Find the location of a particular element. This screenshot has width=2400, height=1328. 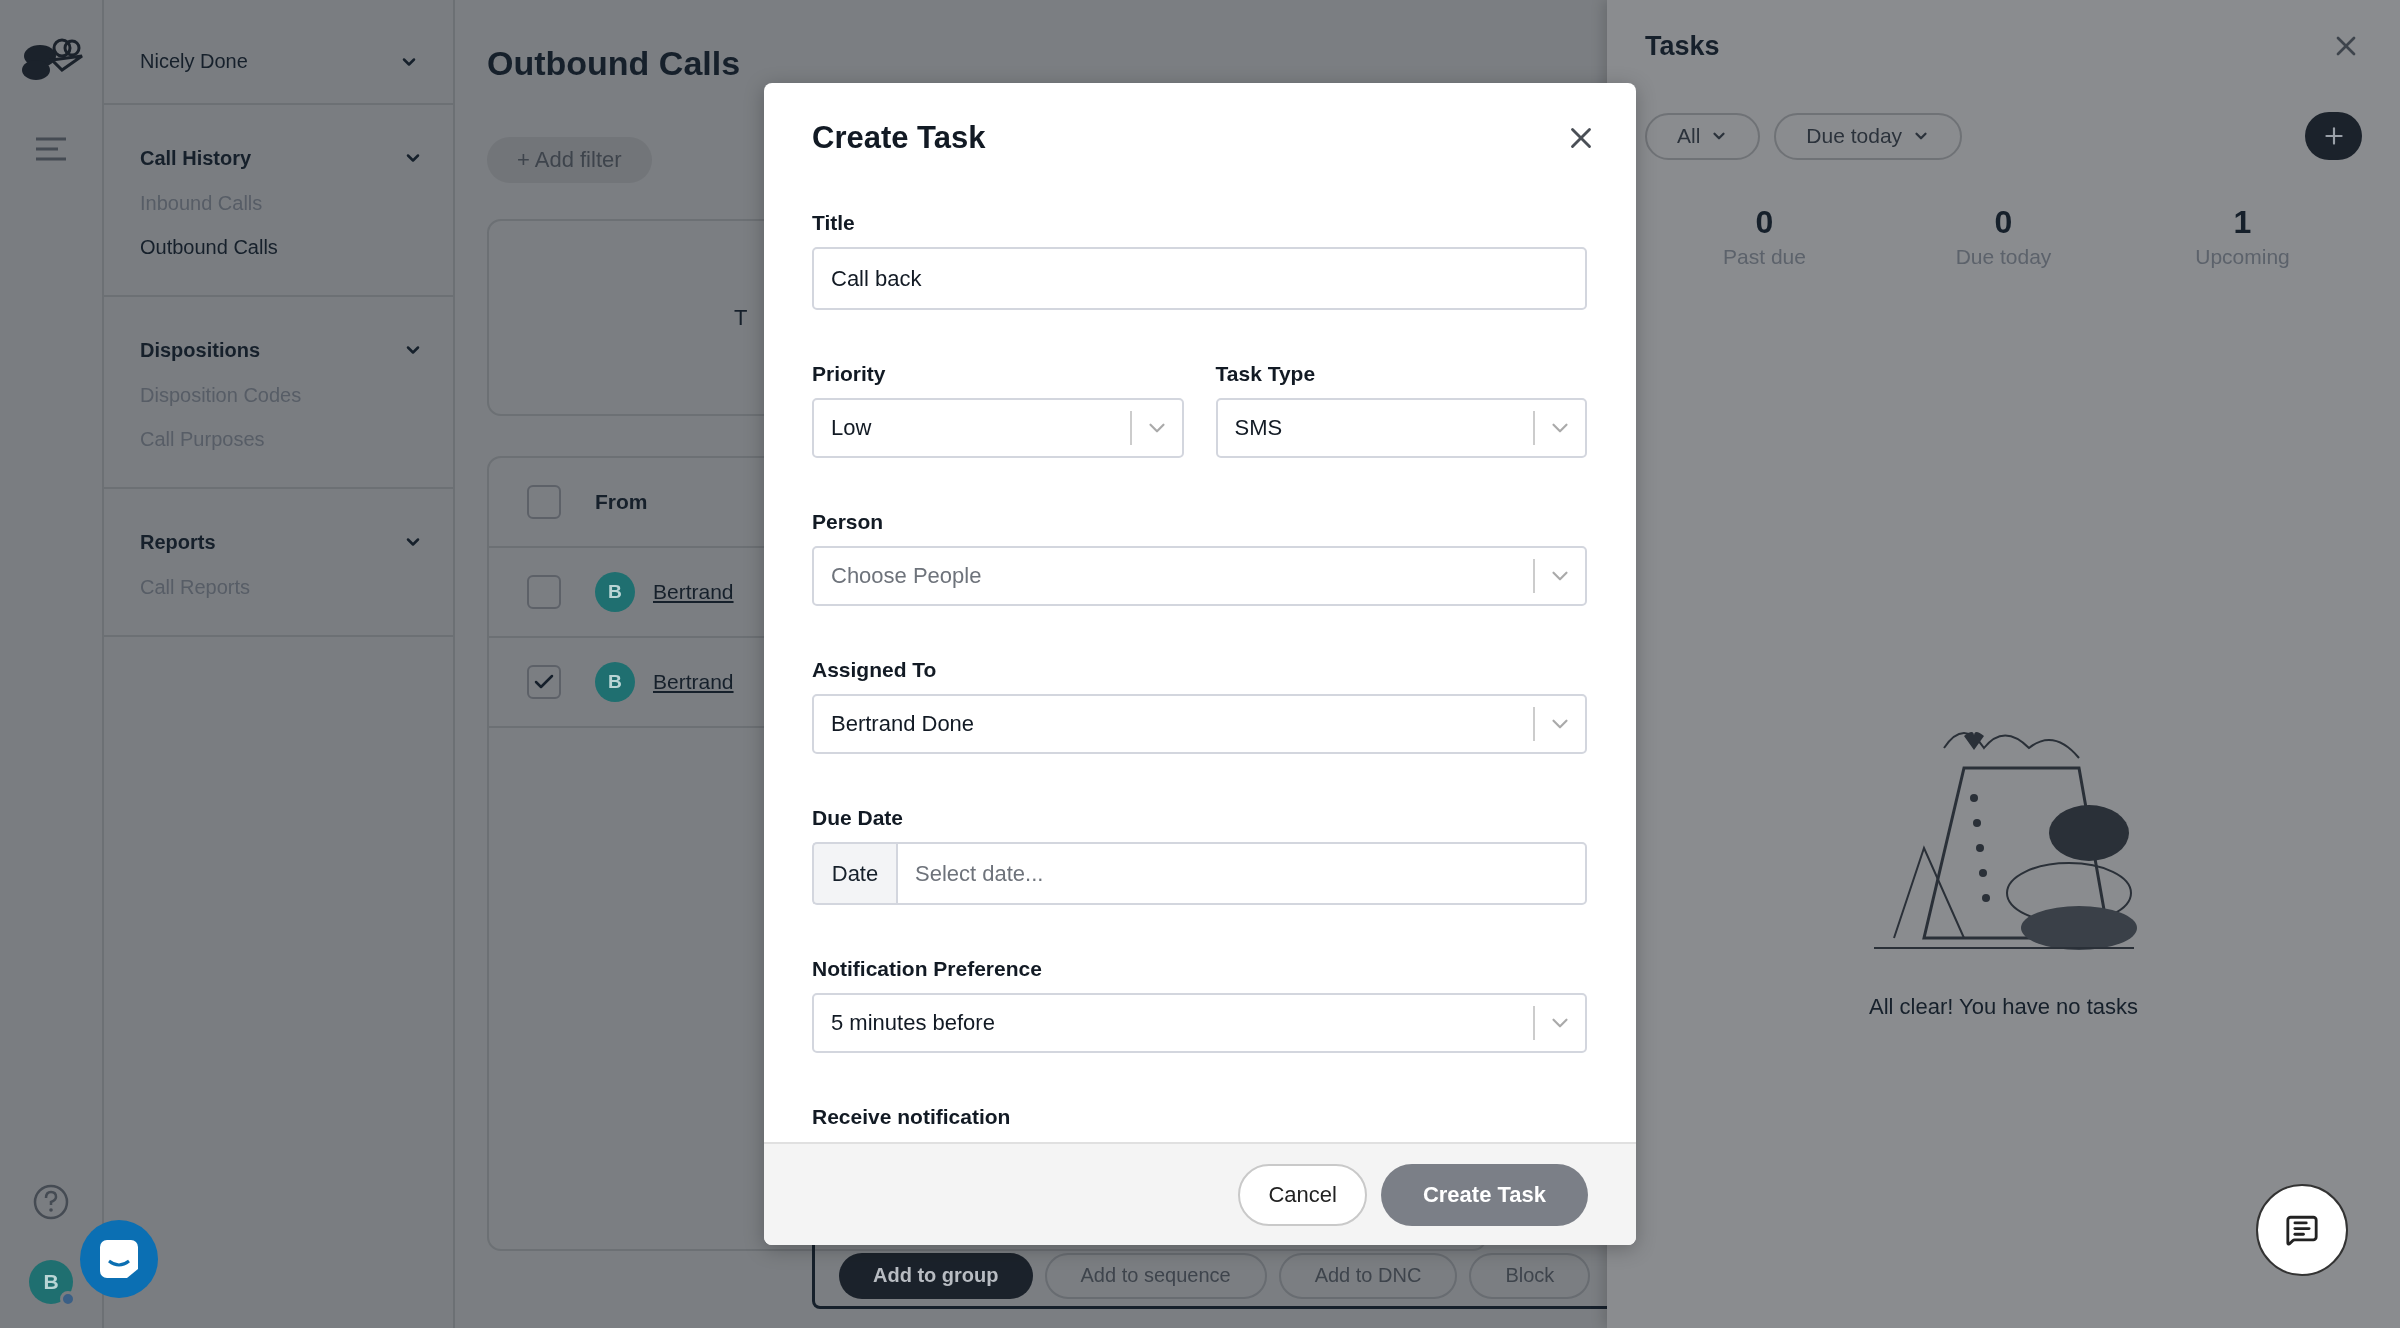

page-title: Outbound Calls is located at coordinates (614, 63).